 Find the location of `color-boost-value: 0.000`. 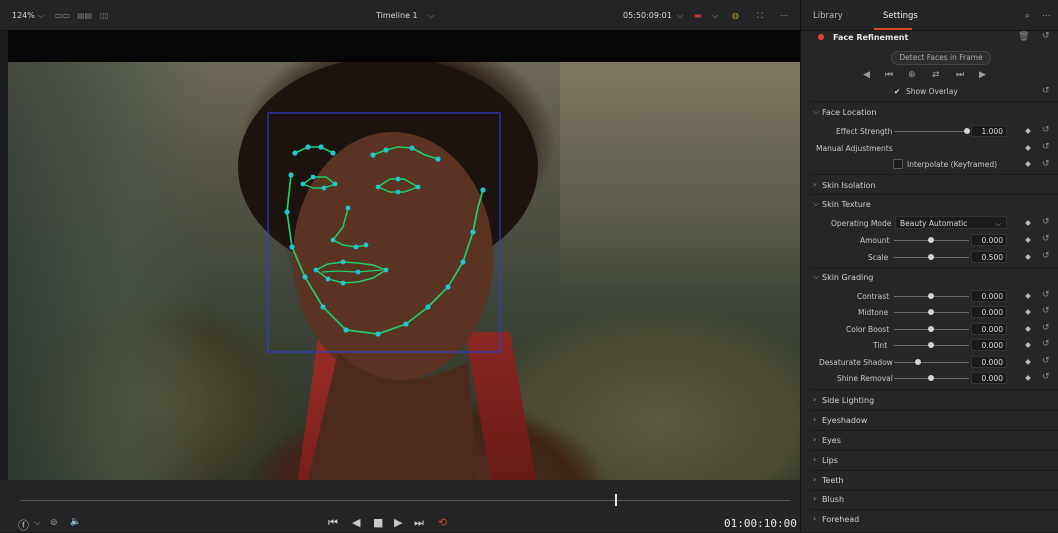

color-boost-value: 0.000 is located at coordinates (989, 329).